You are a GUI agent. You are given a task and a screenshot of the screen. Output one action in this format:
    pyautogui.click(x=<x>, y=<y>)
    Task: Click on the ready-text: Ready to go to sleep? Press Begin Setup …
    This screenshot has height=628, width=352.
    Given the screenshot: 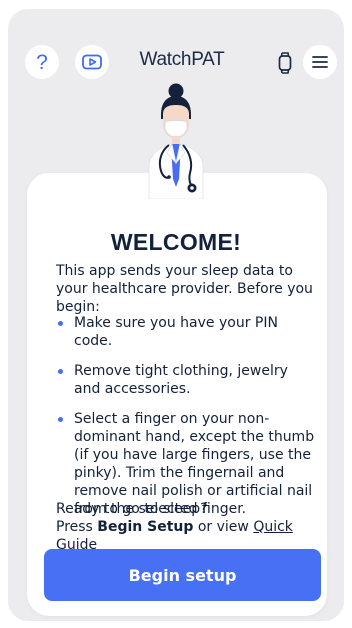 What is the action you would take?
    pyautogui.click(x=191, y=527)
    